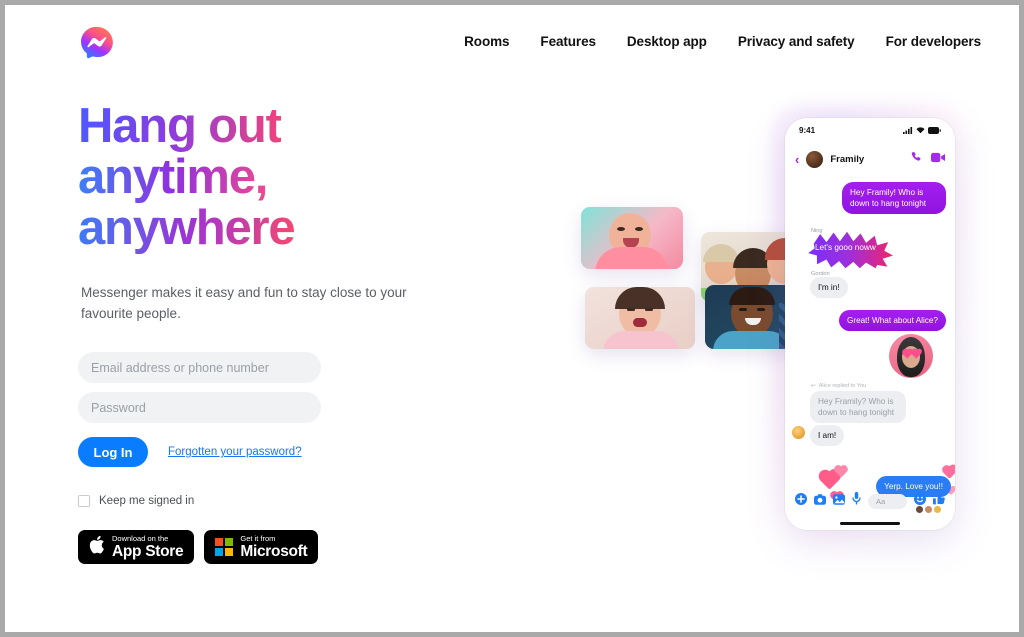 This screenshot has height=637, width=1024. I want to click on burst-message-text: Let's gooo noww, so click(845, 247).